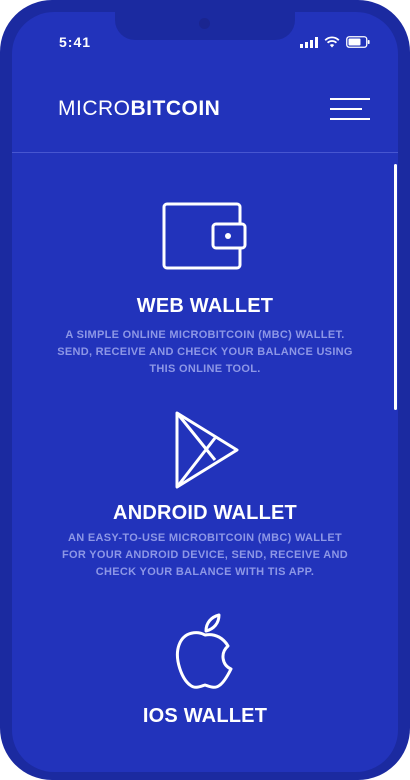  Describe the element at coordinates (205, 306) in the screenshot. I see `web-wallet-title: WEB WALLET` at that location.